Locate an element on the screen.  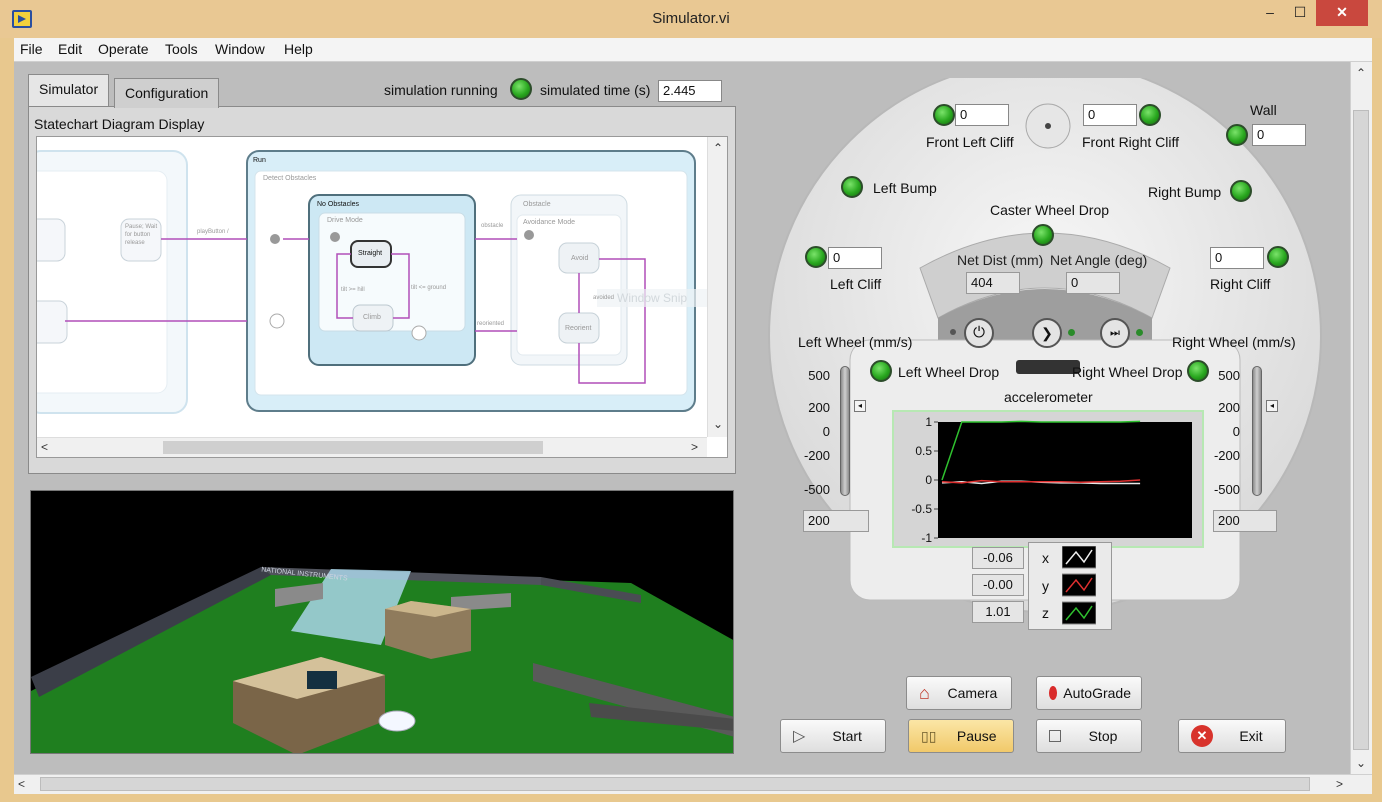
simulated-time-label: simulated time (s) is located at coordinates (595, 90).